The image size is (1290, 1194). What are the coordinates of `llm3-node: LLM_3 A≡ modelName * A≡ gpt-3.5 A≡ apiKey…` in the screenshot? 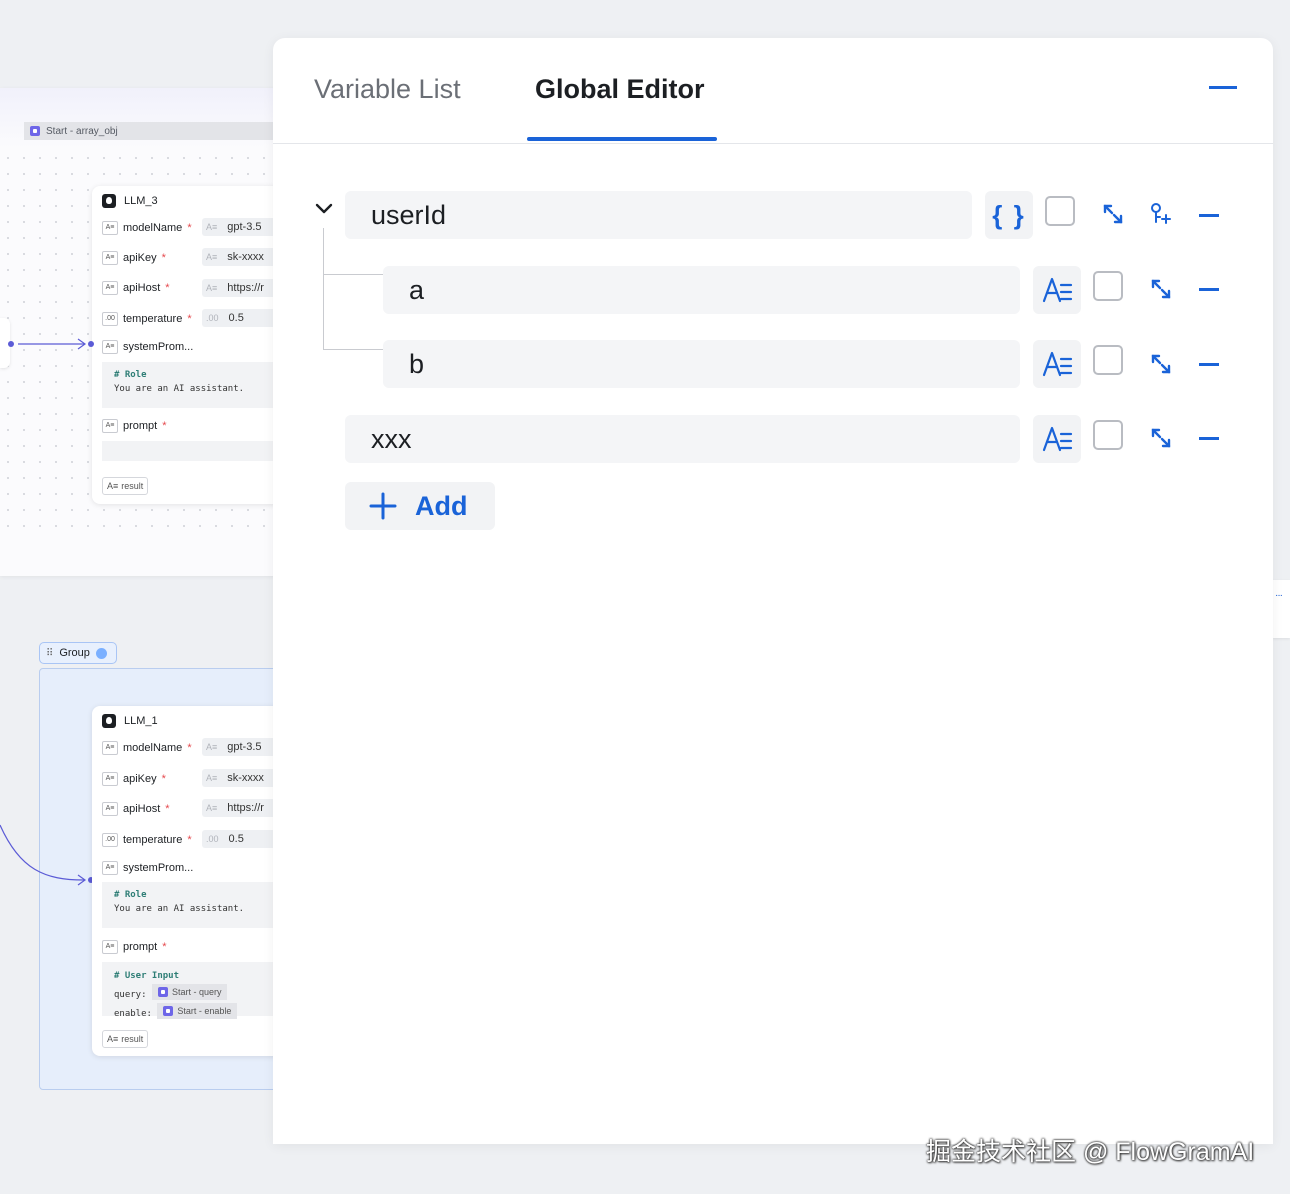 It's located at (192, 345).